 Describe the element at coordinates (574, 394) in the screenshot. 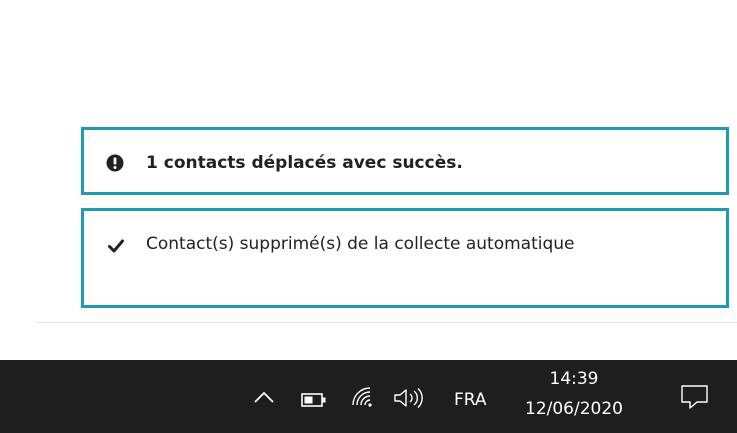

I see `system-clock: 14:39 12/06/2020` at that location.